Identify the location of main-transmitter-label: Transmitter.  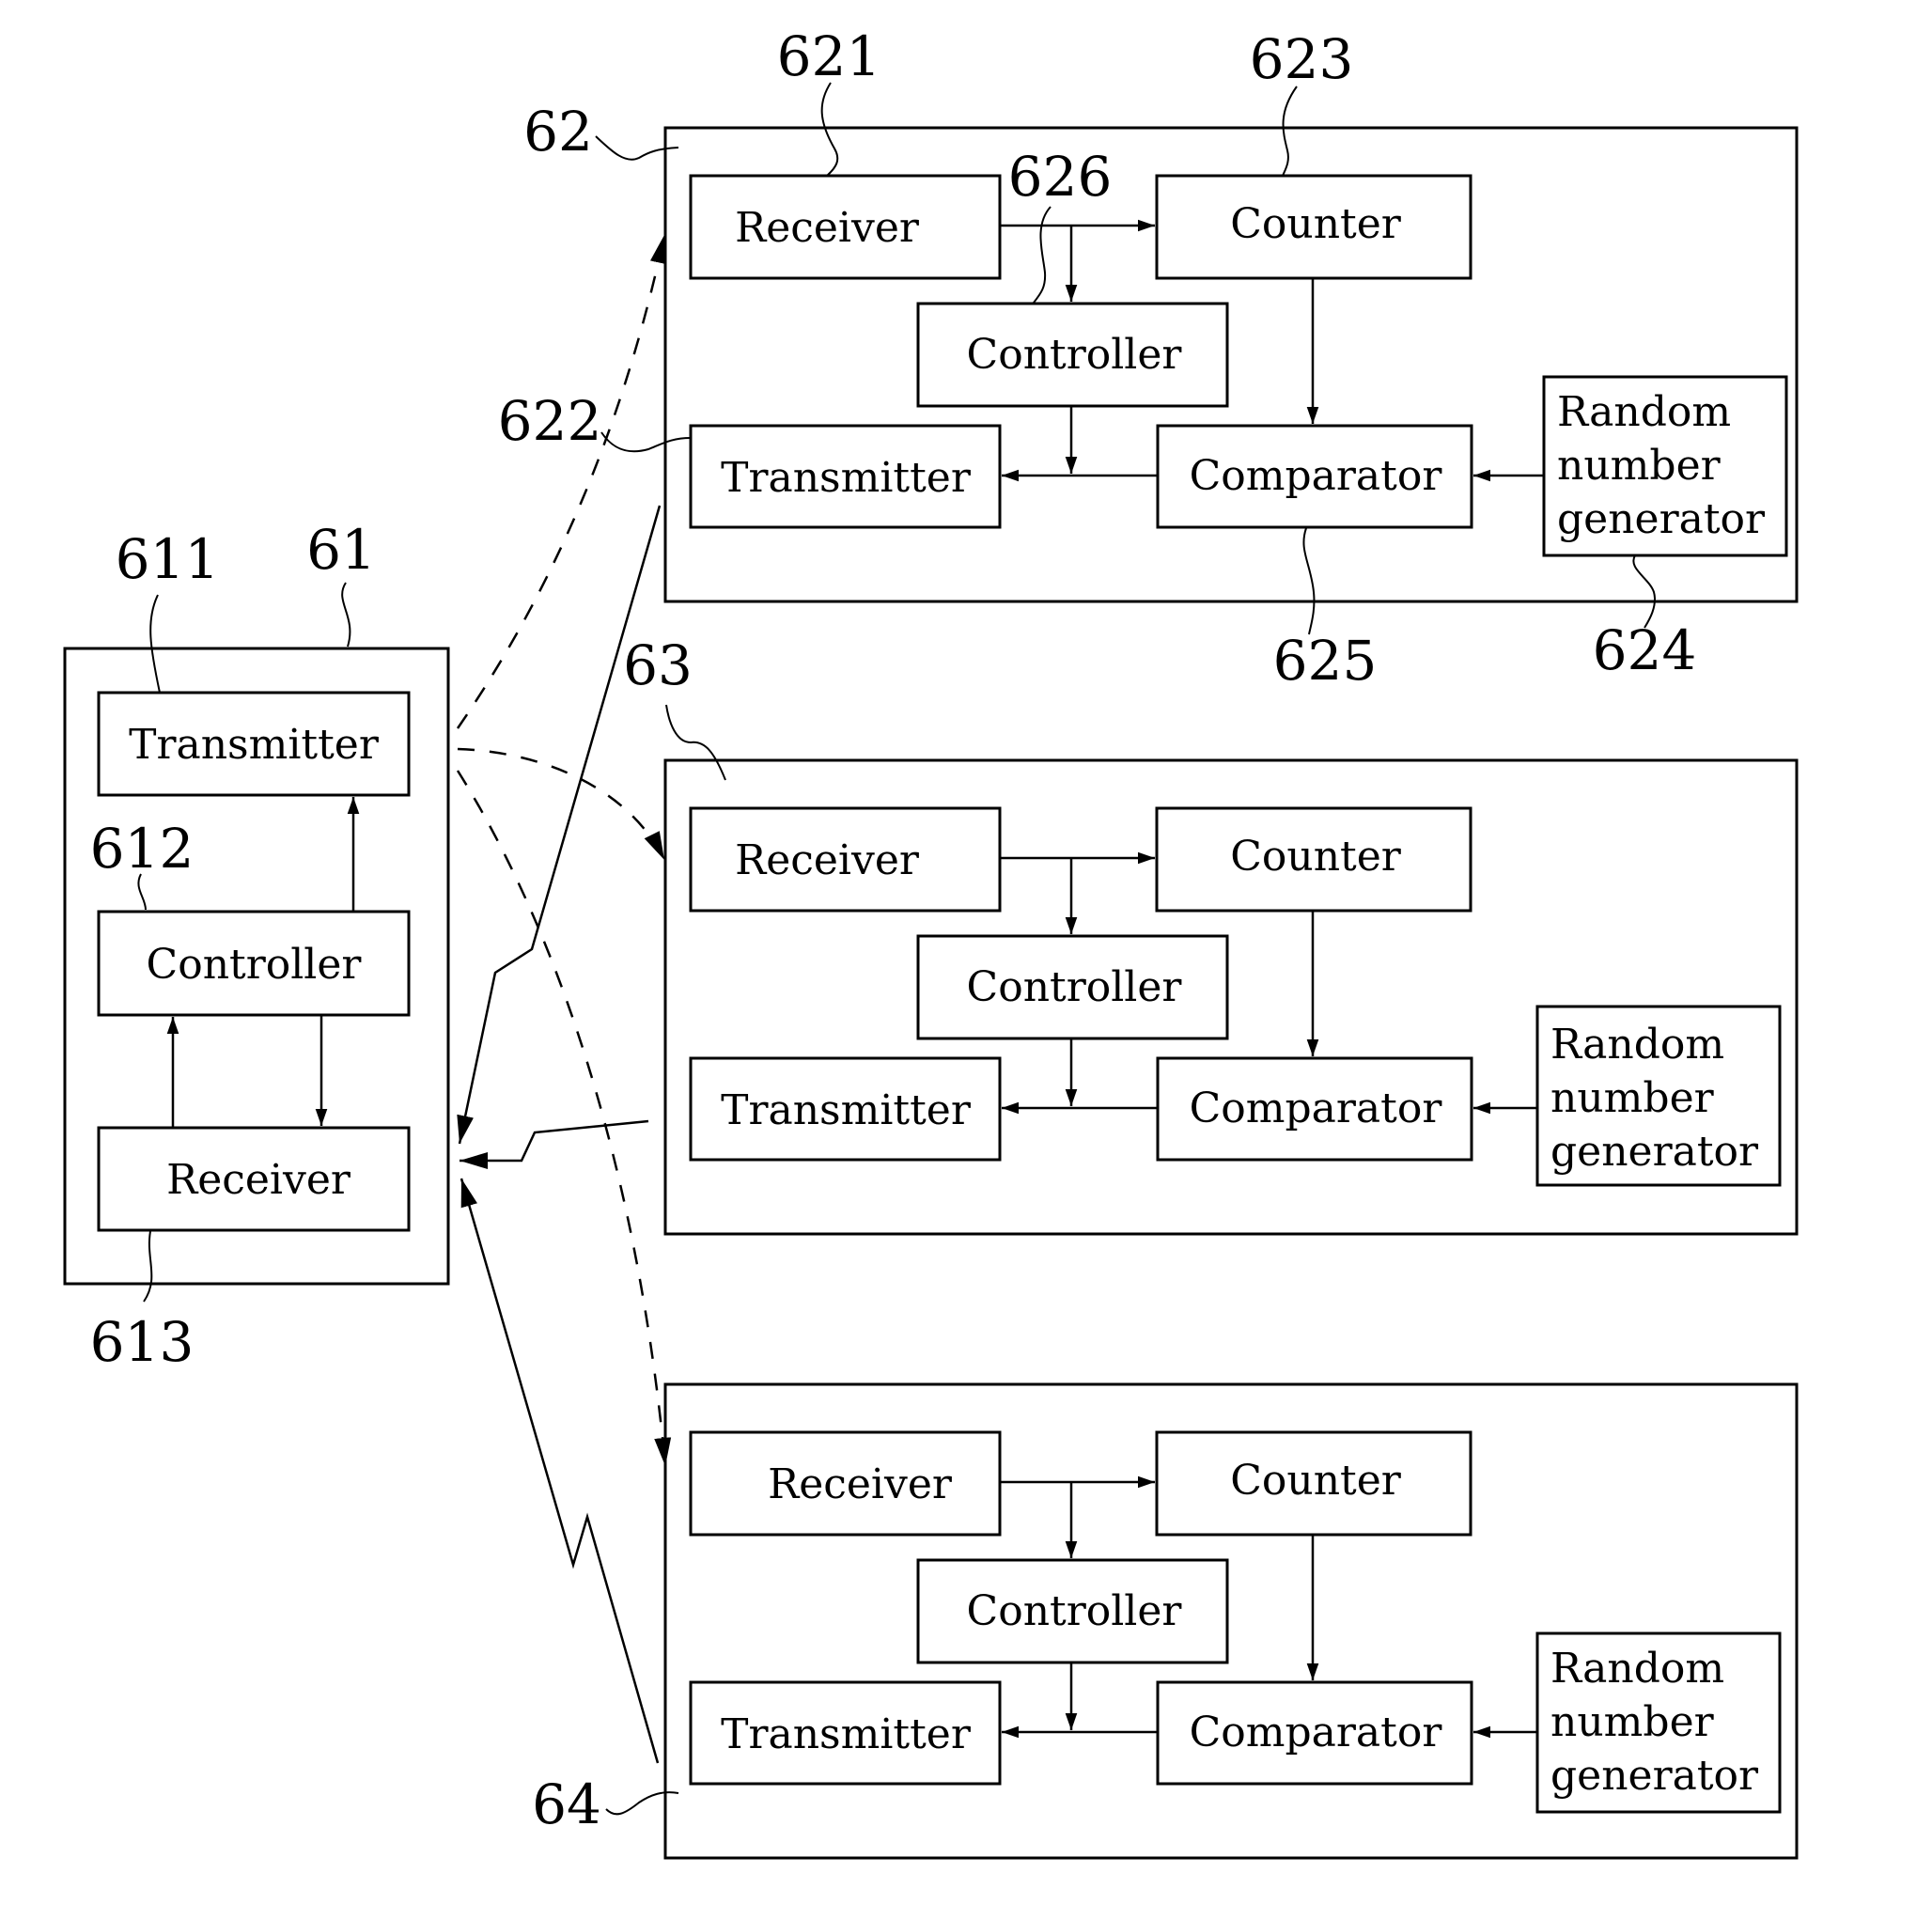
(254, 745).